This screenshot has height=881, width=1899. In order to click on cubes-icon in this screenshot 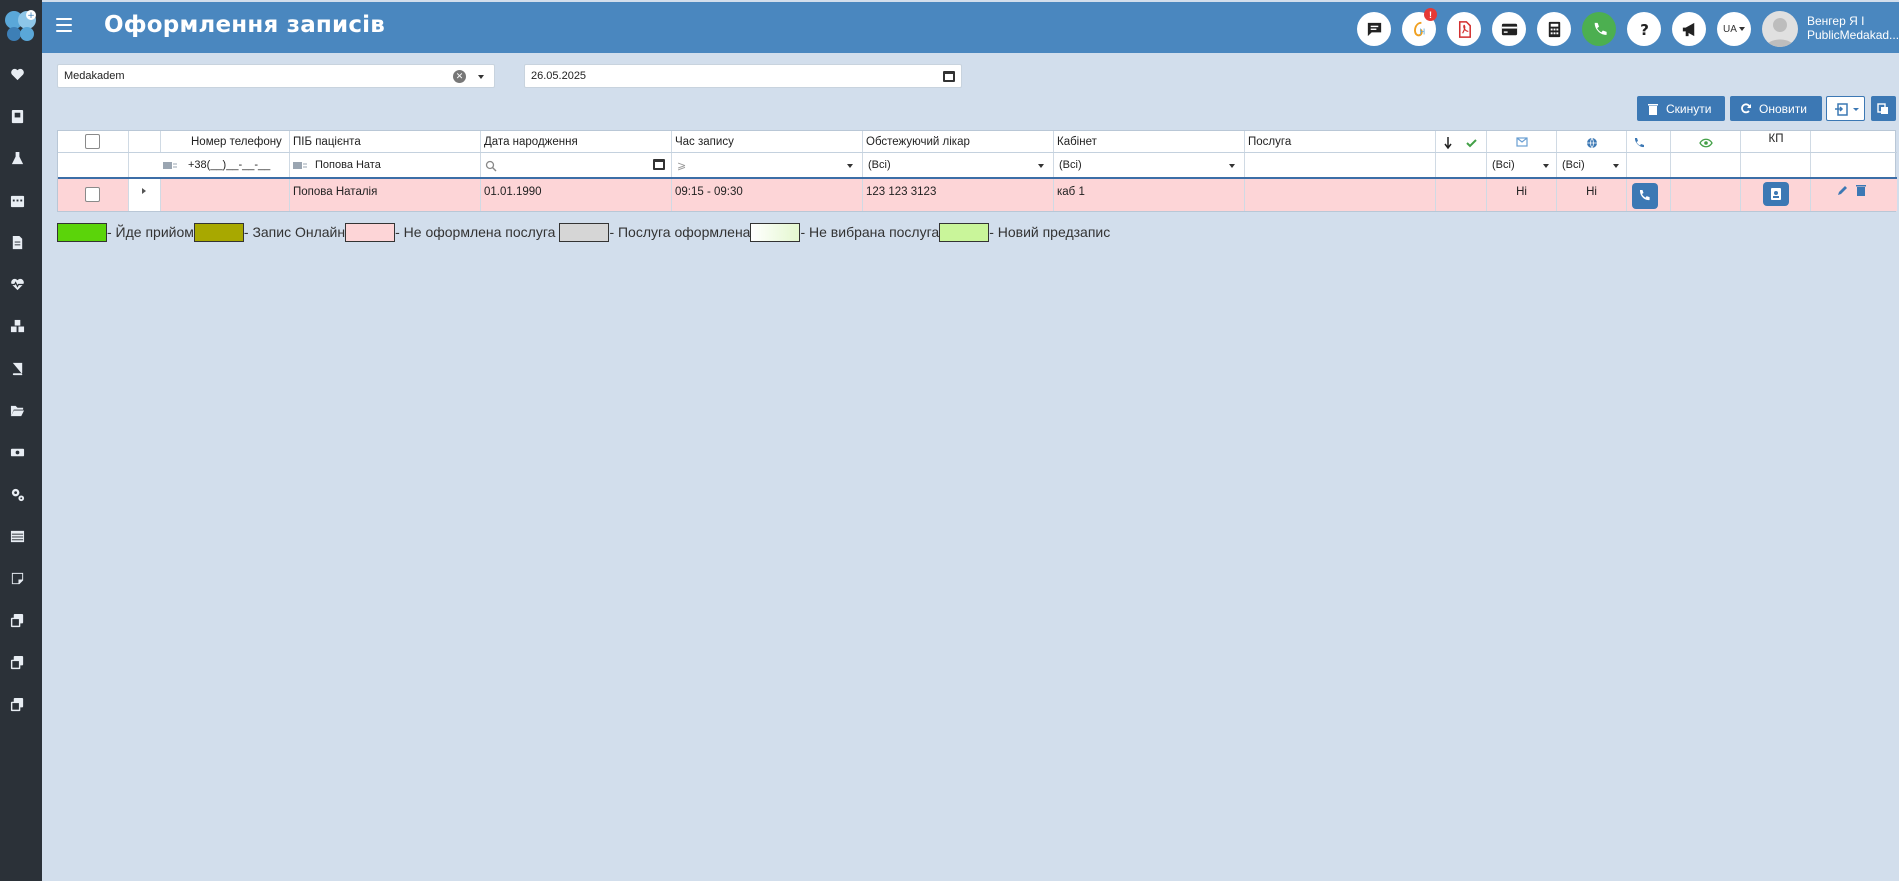, I will do `click(17, 326)`.